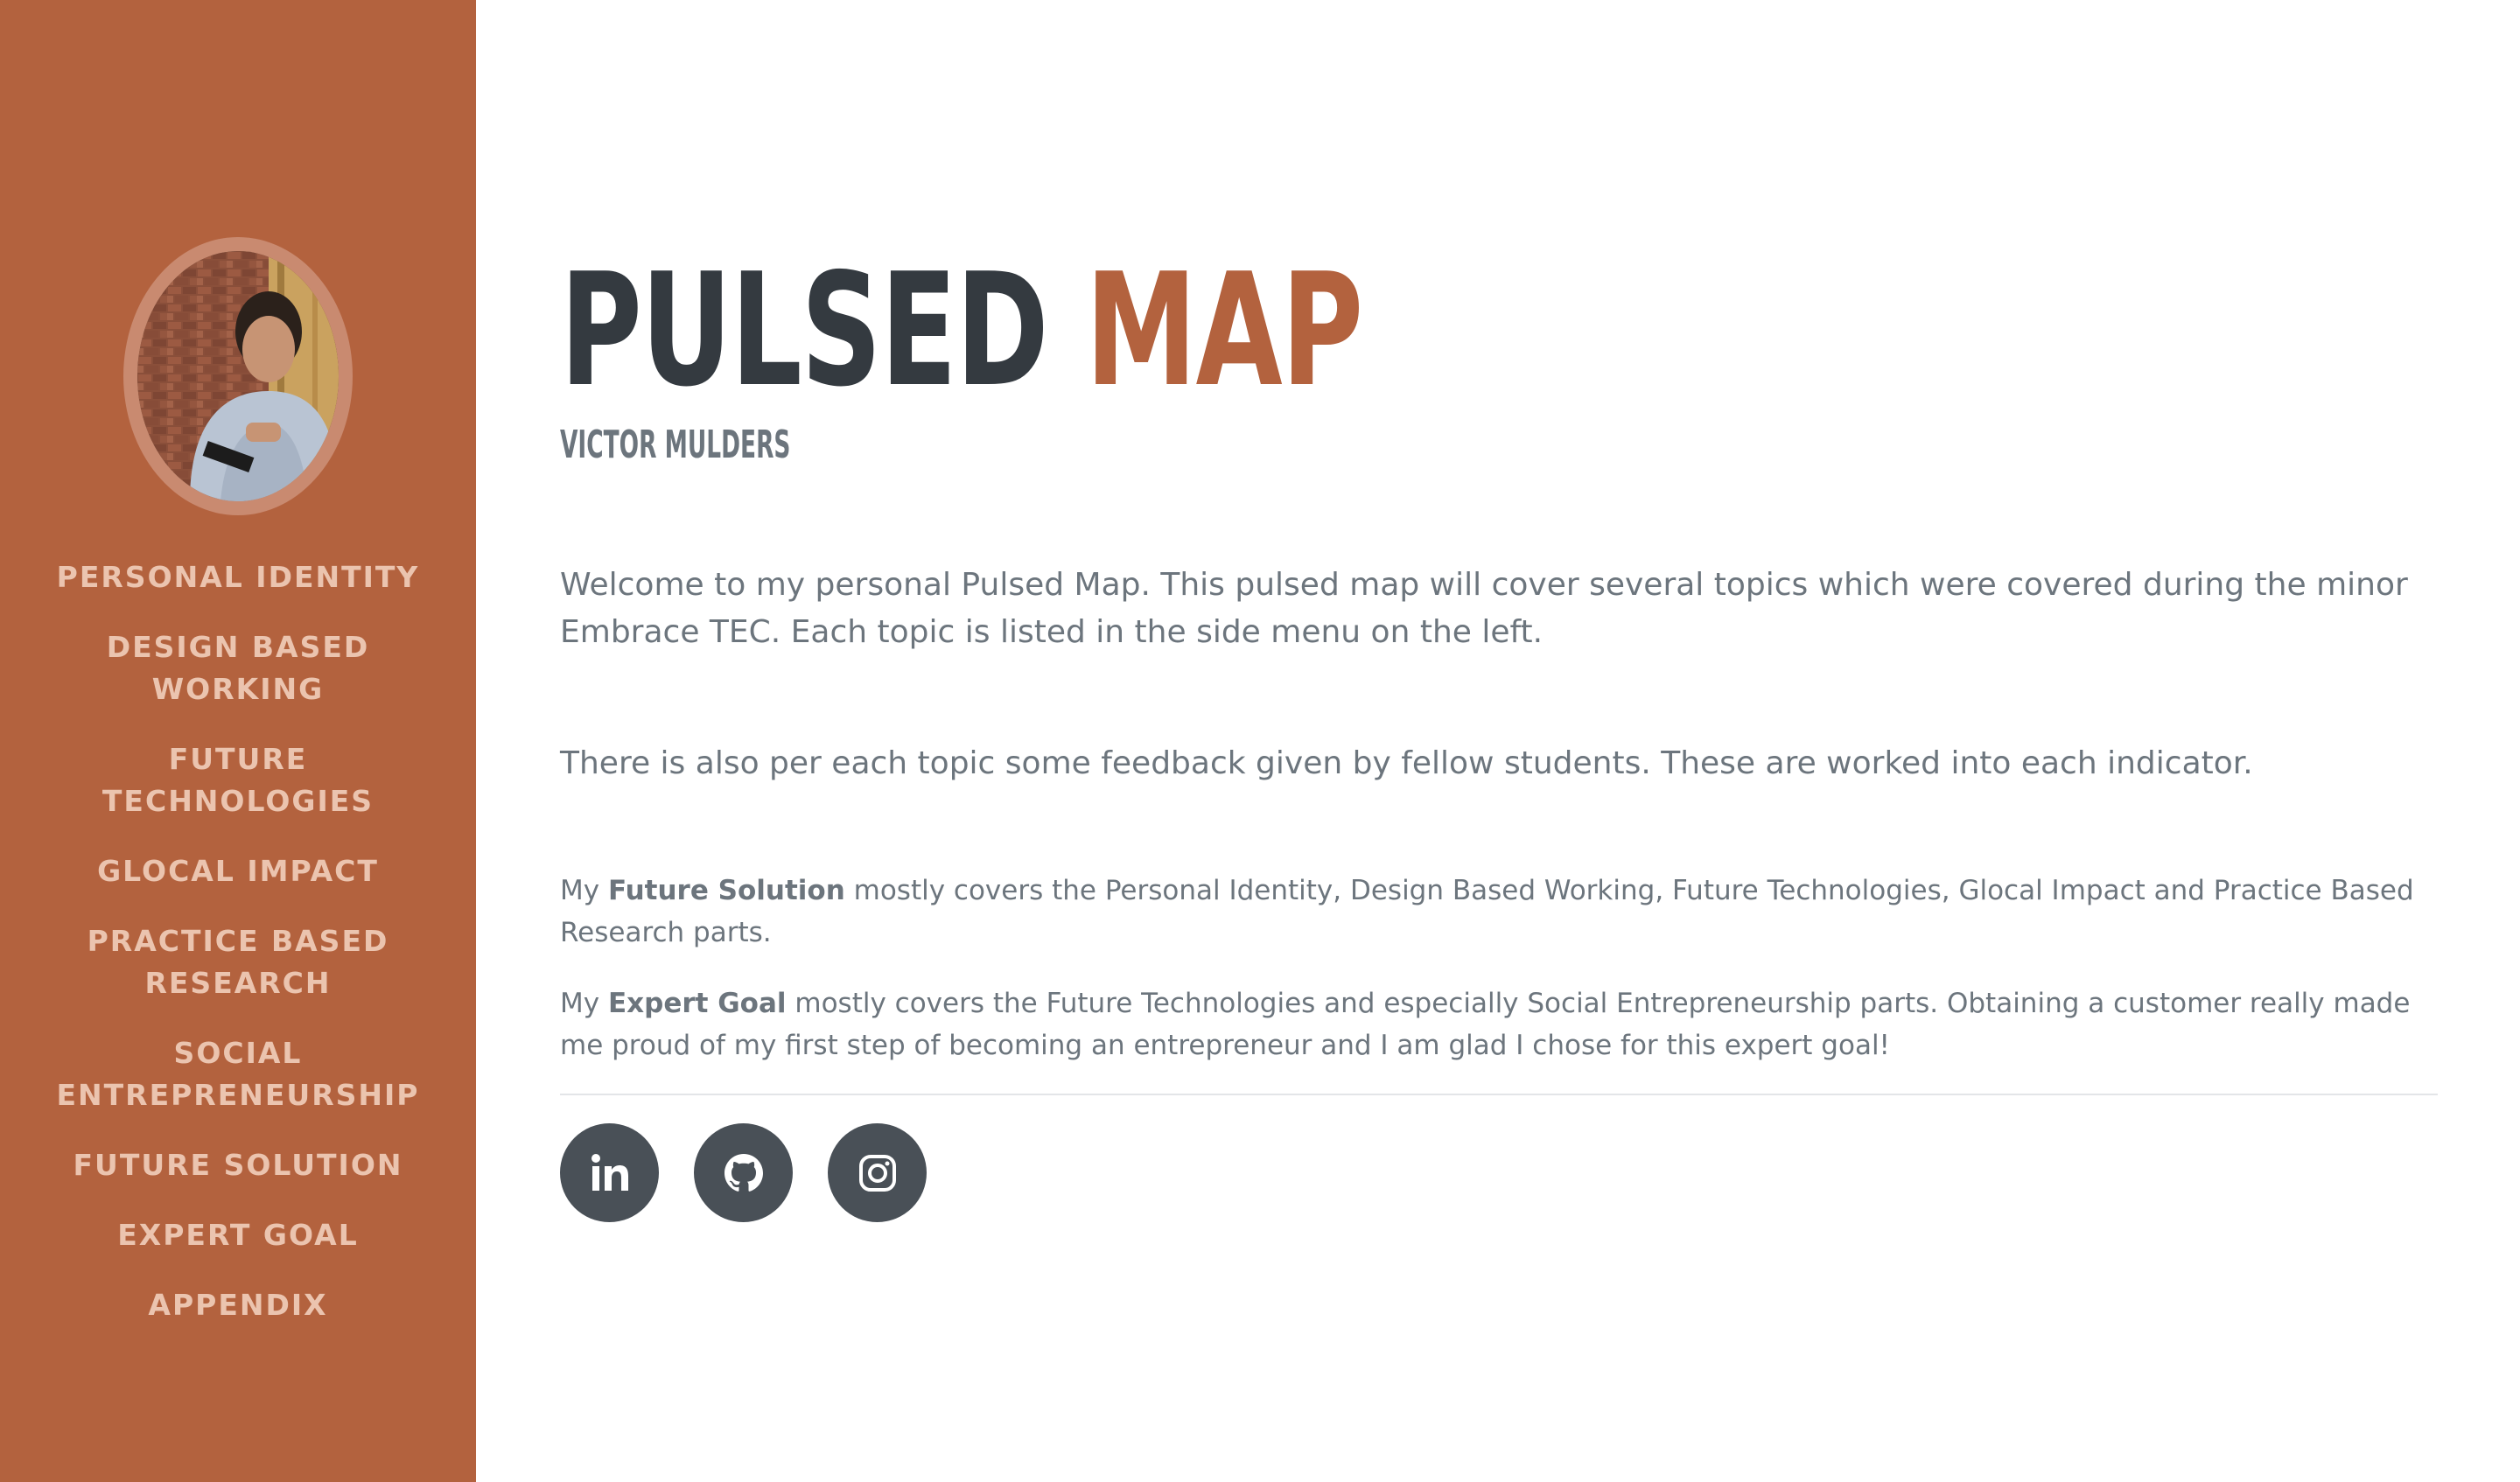 The width and height of the screenshot is (2520, 1482). Describe the element at coordinates (726, 890) in the screenshot. I see `future-solution-emphasis: Future Solution` at that location.